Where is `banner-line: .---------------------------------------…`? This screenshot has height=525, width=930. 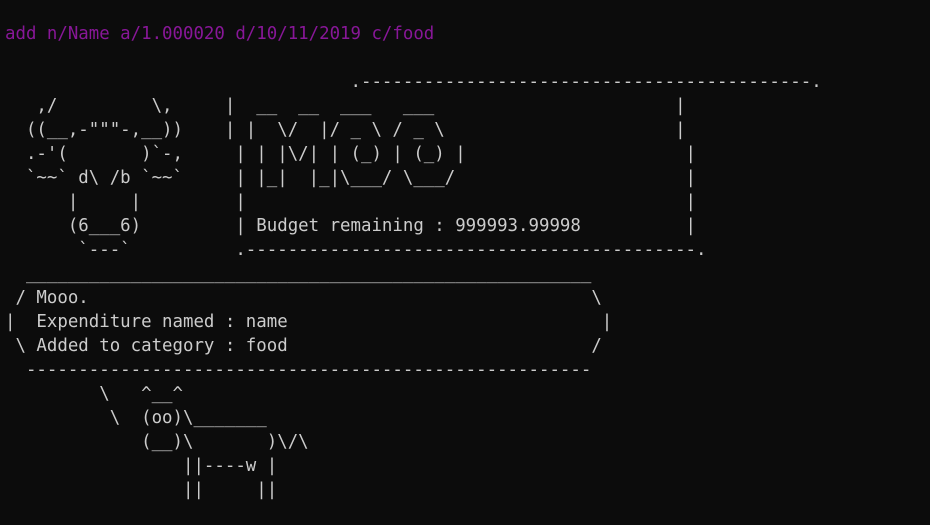 banner-line: .---------------------------------------… is located at coordinates (413, 82).